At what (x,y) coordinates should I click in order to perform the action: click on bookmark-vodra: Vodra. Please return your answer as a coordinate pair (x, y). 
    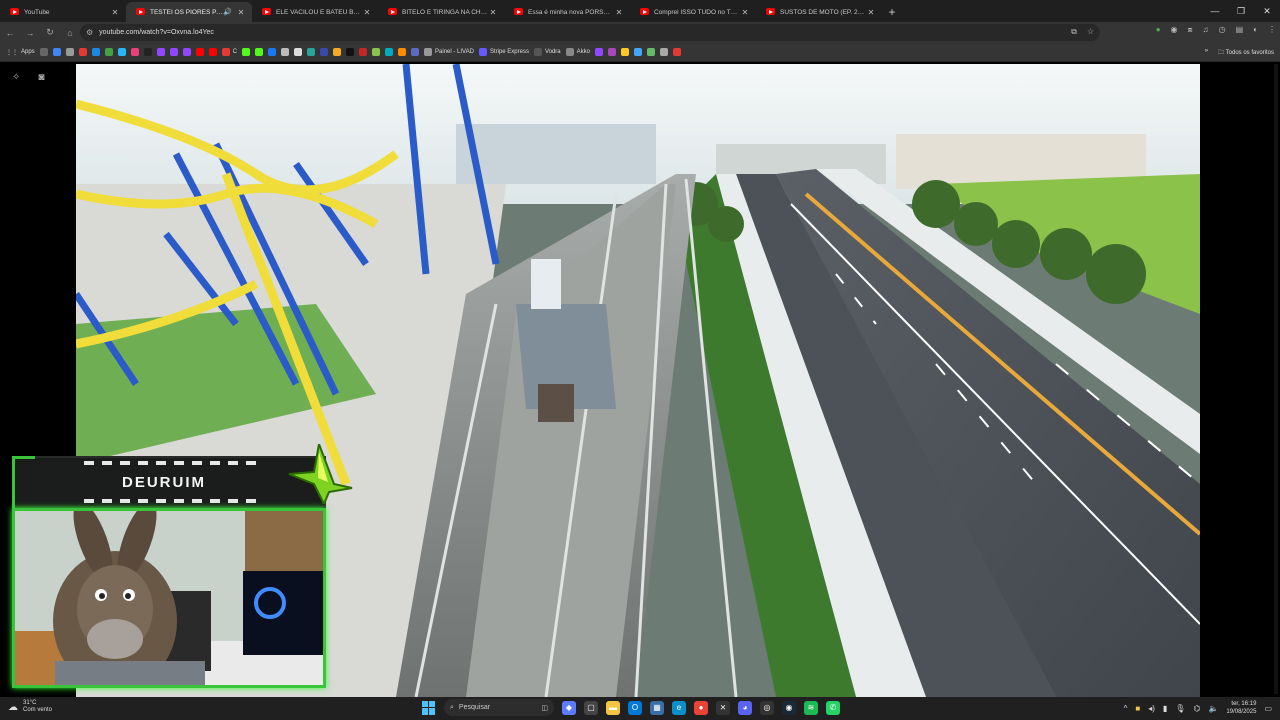
    Looking at the image, I should click on (547, 52).